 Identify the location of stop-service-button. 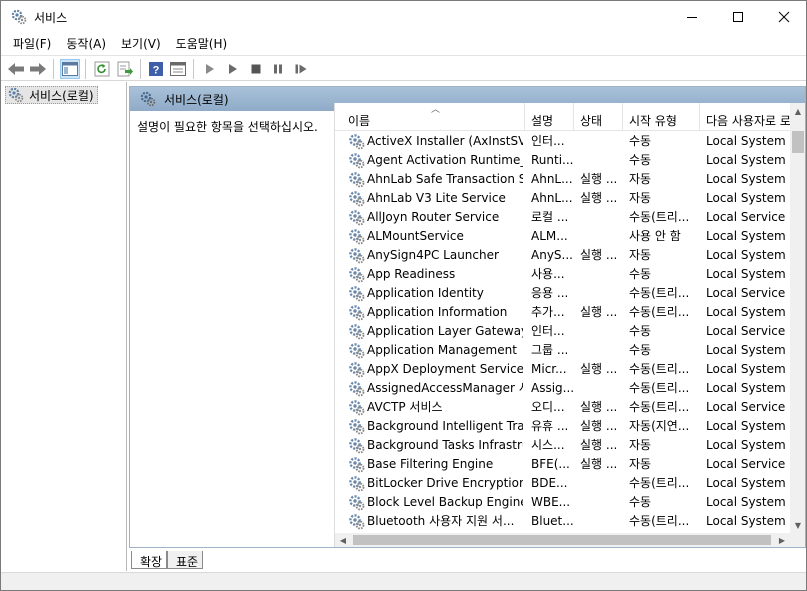
(256, 69).